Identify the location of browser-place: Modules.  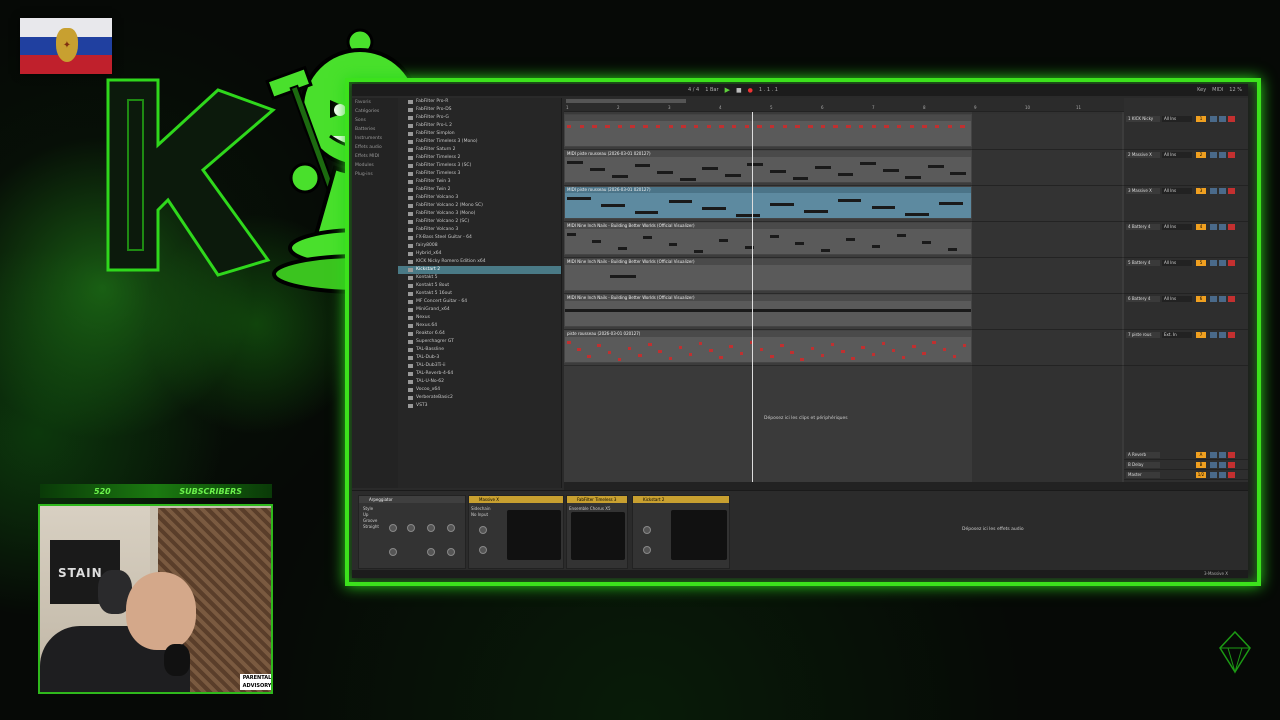
(375, 165).